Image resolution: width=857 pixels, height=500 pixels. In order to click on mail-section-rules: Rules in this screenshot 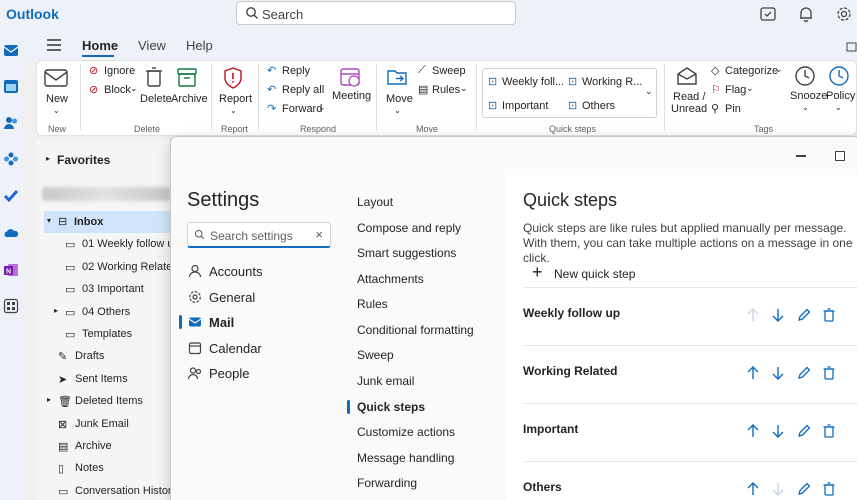, I will do `click(372, 304)`.